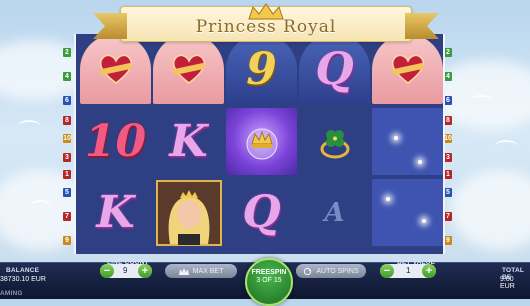 This screenshot has width=530, height=306. I want to click on symbol-label: 9, so click(261, 69).